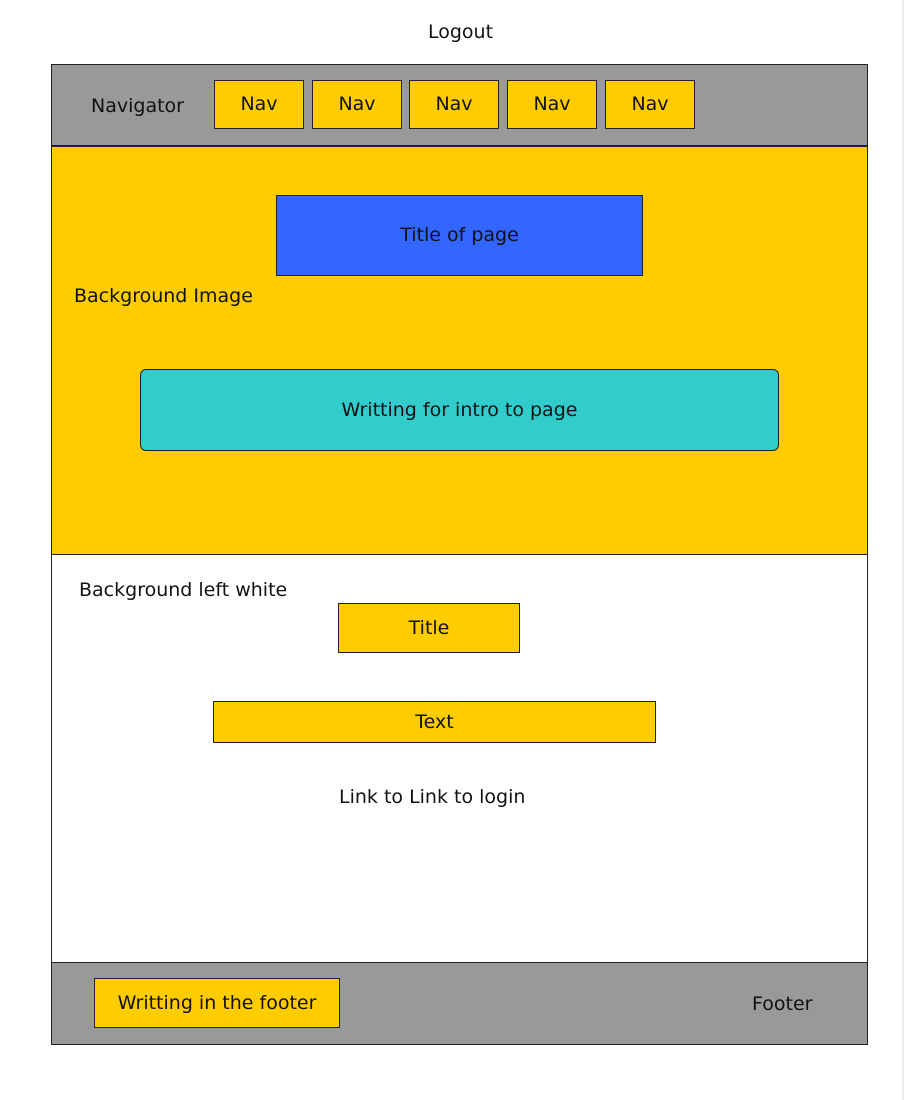  Describe the element at coordinates (552, 104) in the screenshot. I see `nav-button-4: Nav` at that location.